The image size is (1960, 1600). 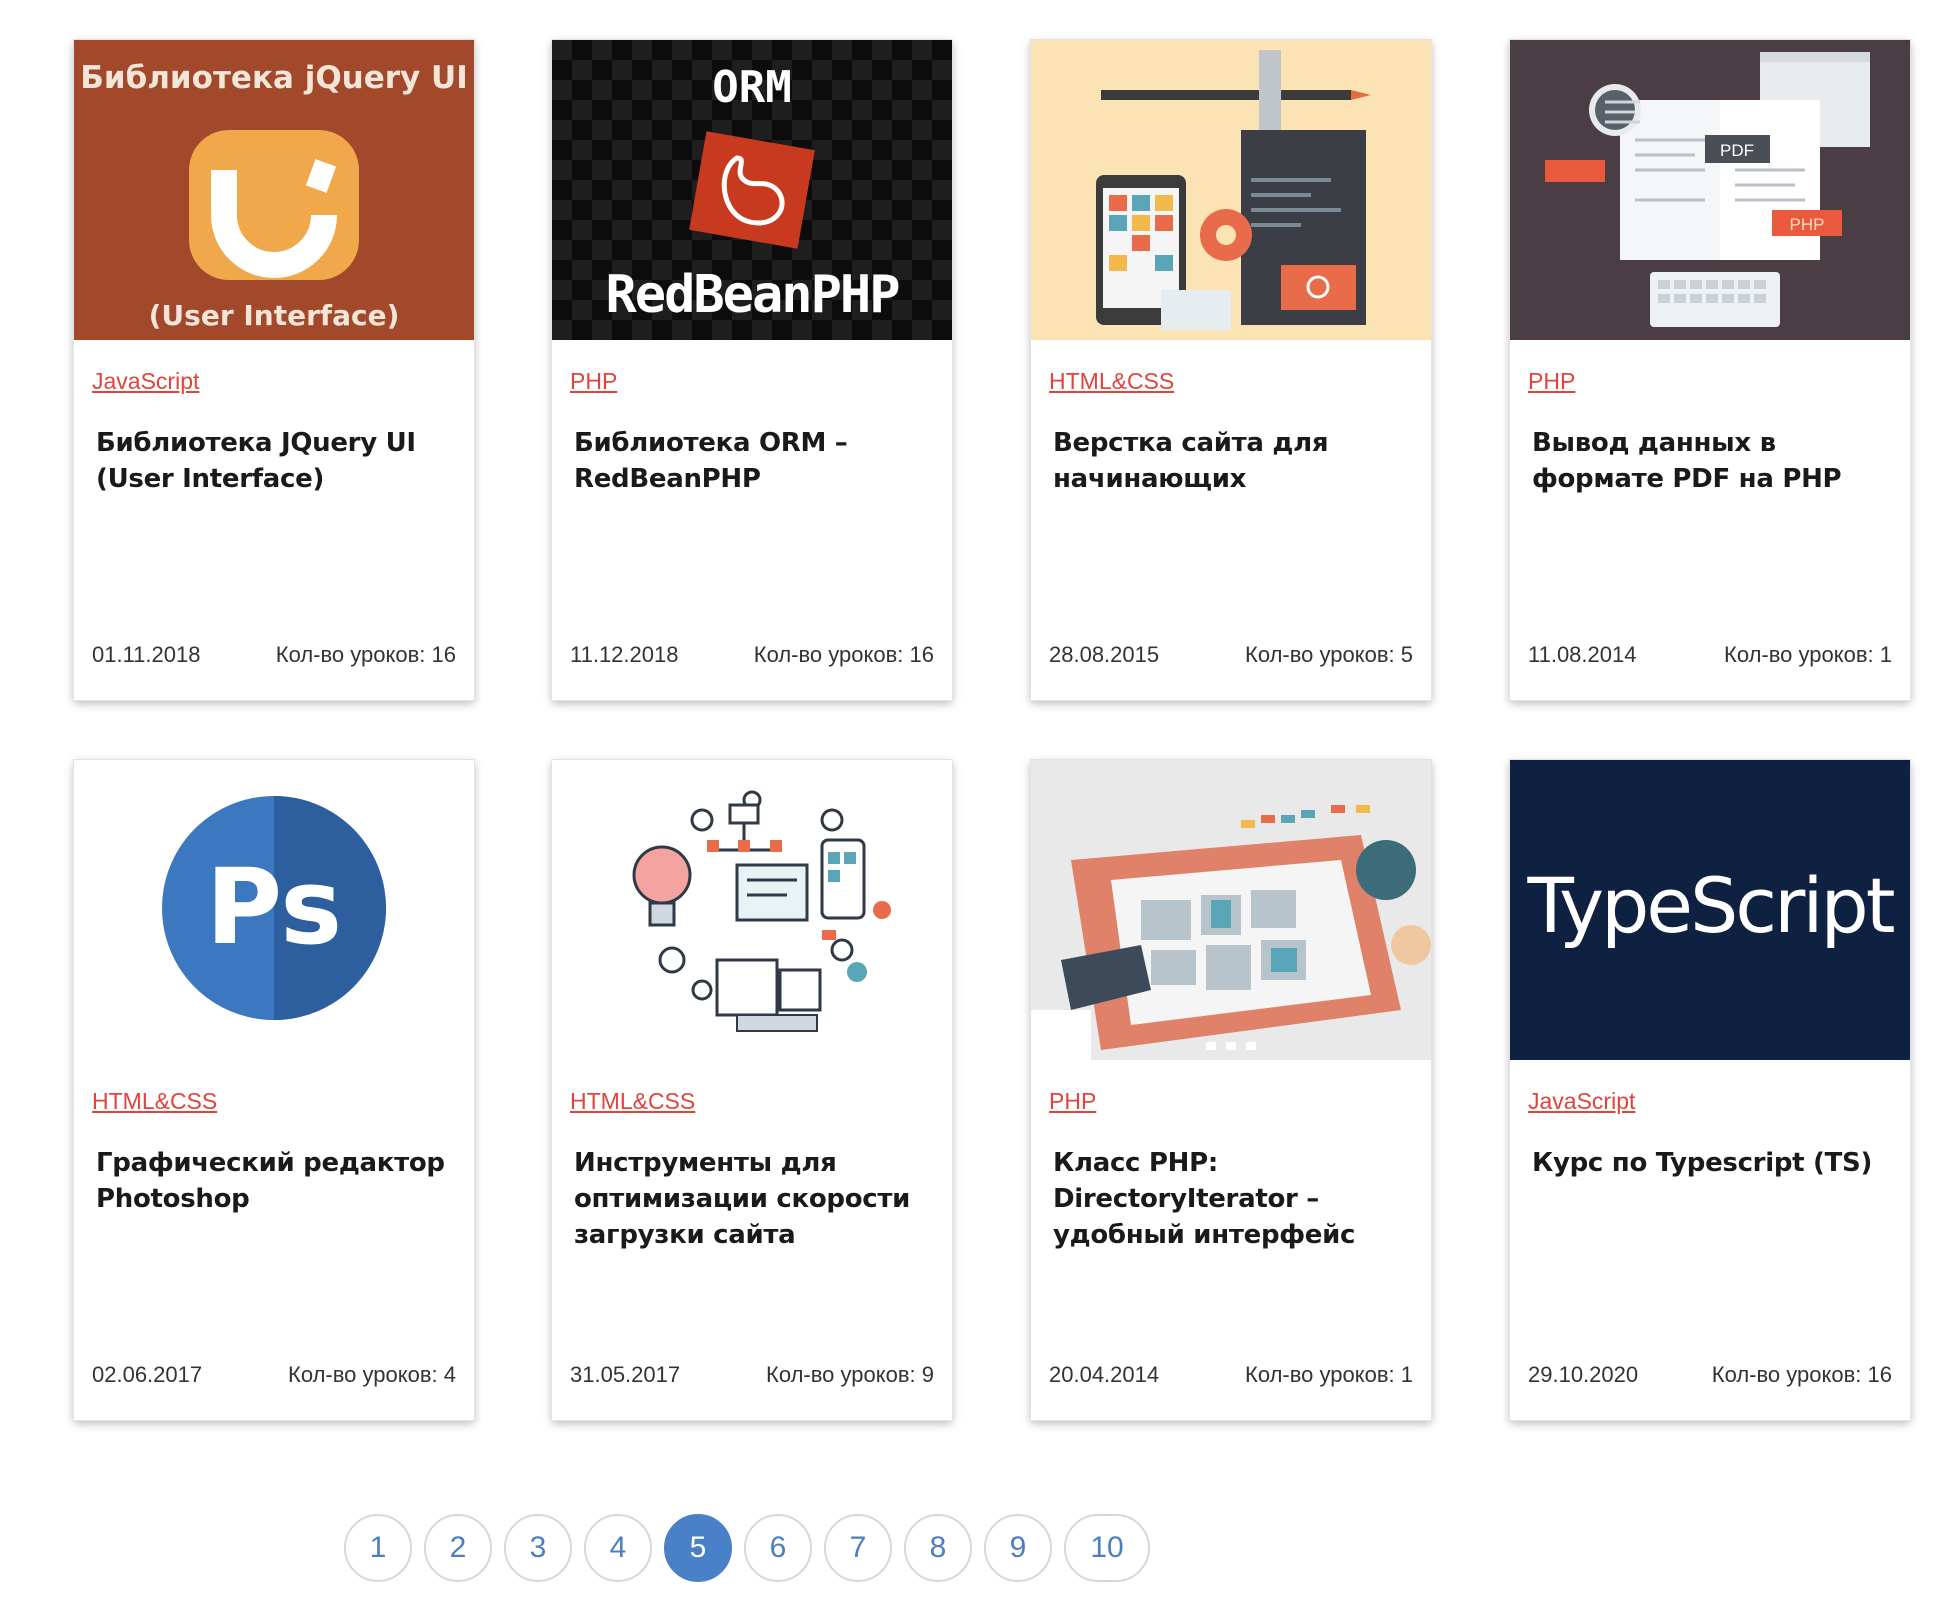 I want to click on php-label: PHP, so click(x=1807, y=224).